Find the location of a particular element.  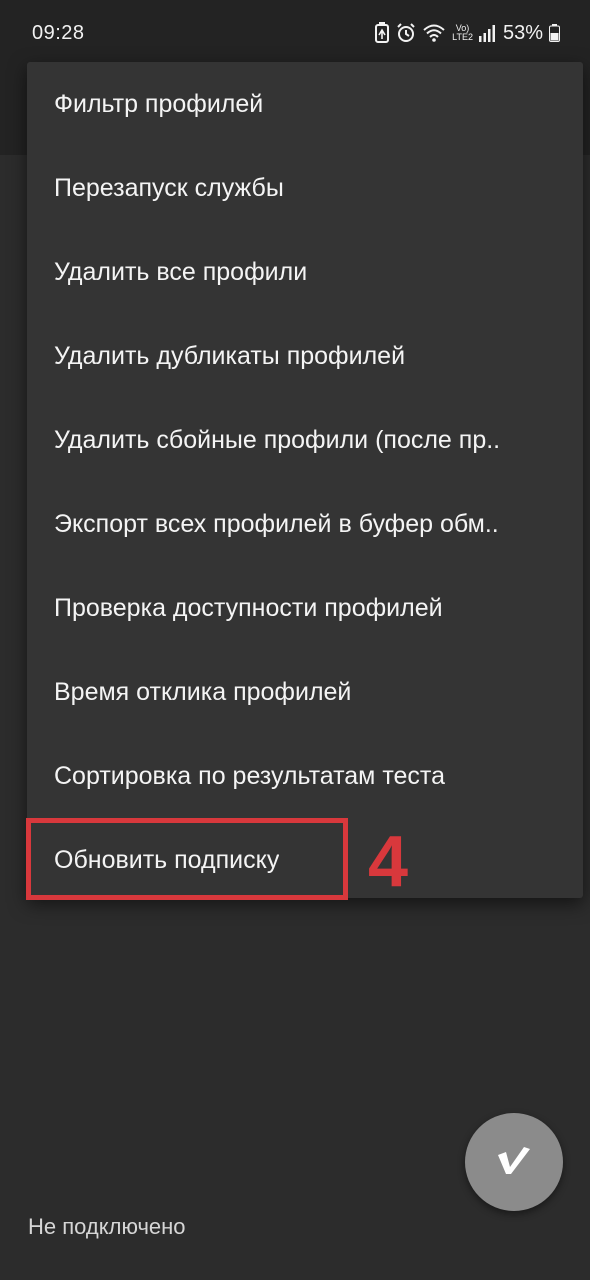

signal-icon is located at coordinates (486, 33).